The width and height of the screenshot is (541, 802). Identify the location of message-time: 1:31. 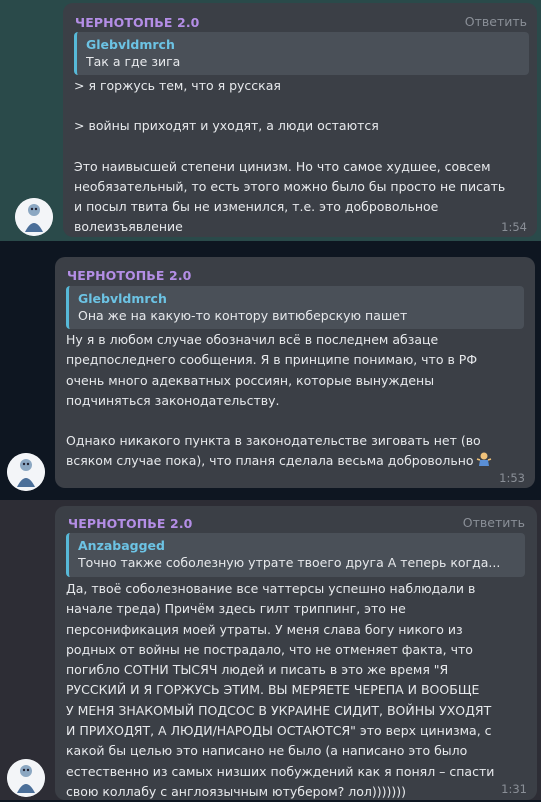
(514, 789).